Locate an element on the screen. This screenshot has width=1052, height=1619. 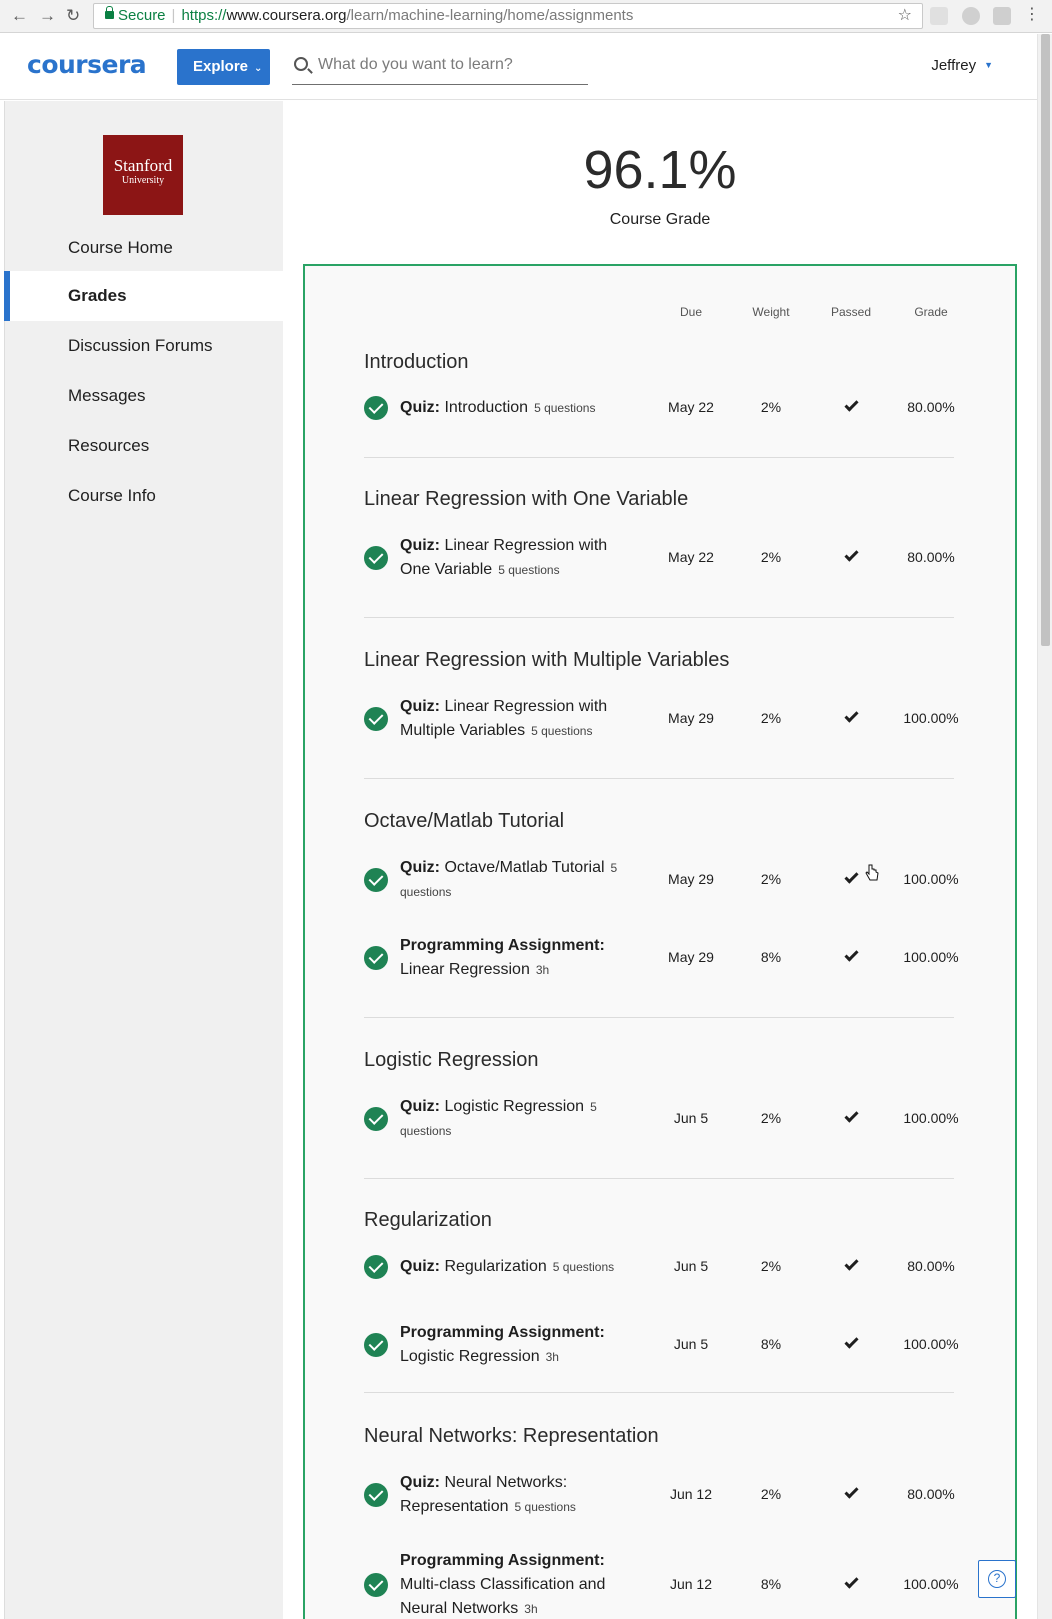
due-date: Jun 12 is located at coordinates (691, 1584).